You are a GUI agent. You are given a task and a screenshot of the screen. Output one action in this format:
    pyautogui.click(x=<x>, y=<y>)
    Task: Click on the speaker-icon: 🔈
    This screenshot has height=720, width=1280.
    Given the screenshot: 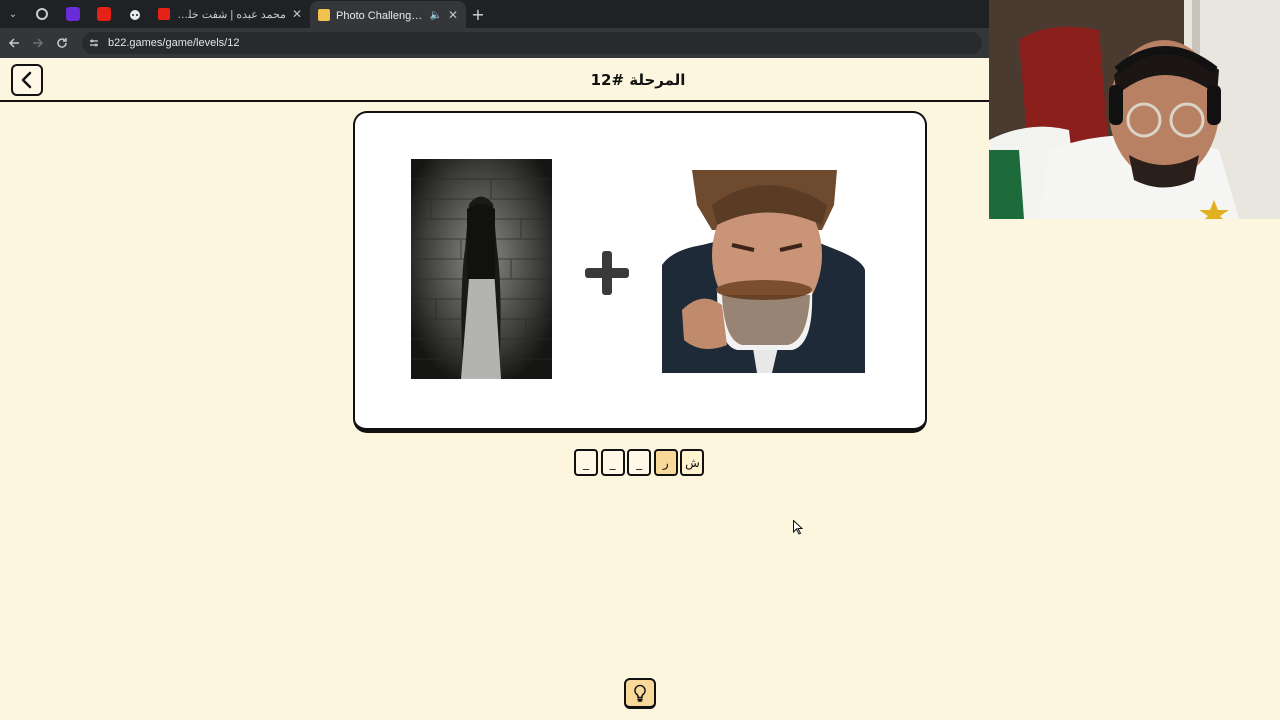 What is the action you would take?
    pyautogui.click(x=435, y=15)
    